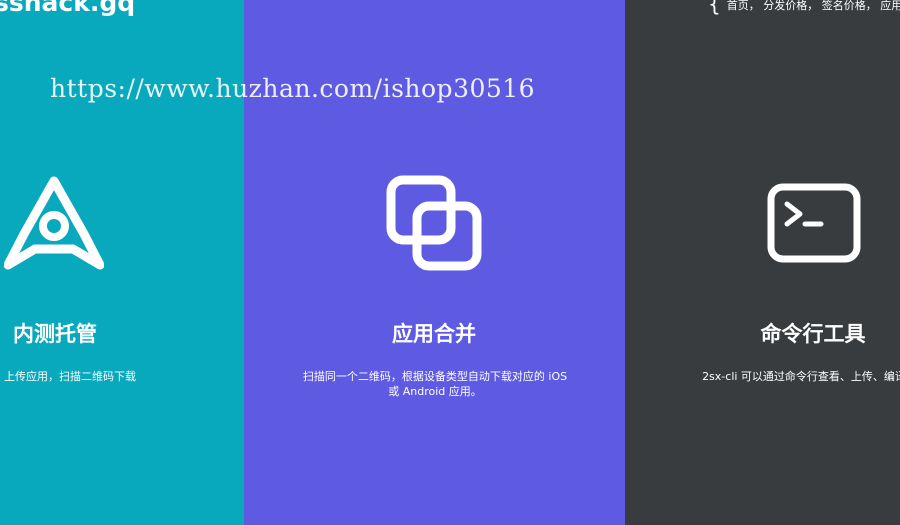 Image resolution: width=900 pixels, height=525 pixels. Describe the element at coordinates (55, 334) in the screenshot. I see `feature-title: 内测托管` at that location.